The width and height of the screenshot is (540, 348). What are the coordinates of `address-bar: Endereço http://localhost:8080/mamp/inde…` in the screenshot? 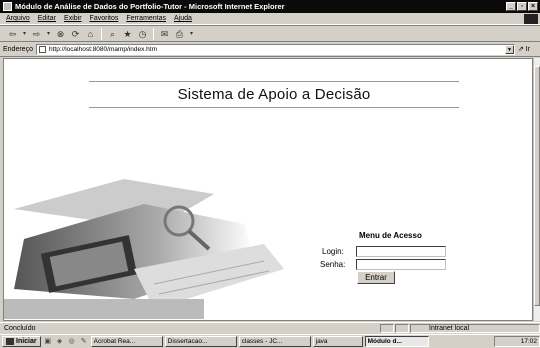 It's located at (270, 49).